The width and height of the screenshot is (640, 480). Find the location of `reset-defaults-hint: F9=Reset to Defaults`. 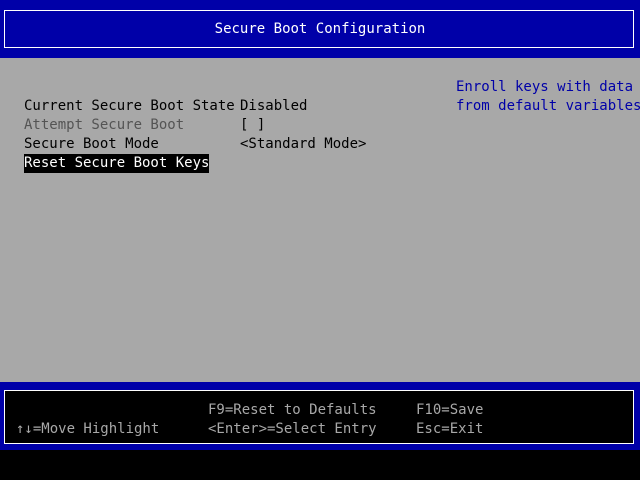

reset-defaults-hint: F9=Reset to Defaults is located at coordinates (292, 410).